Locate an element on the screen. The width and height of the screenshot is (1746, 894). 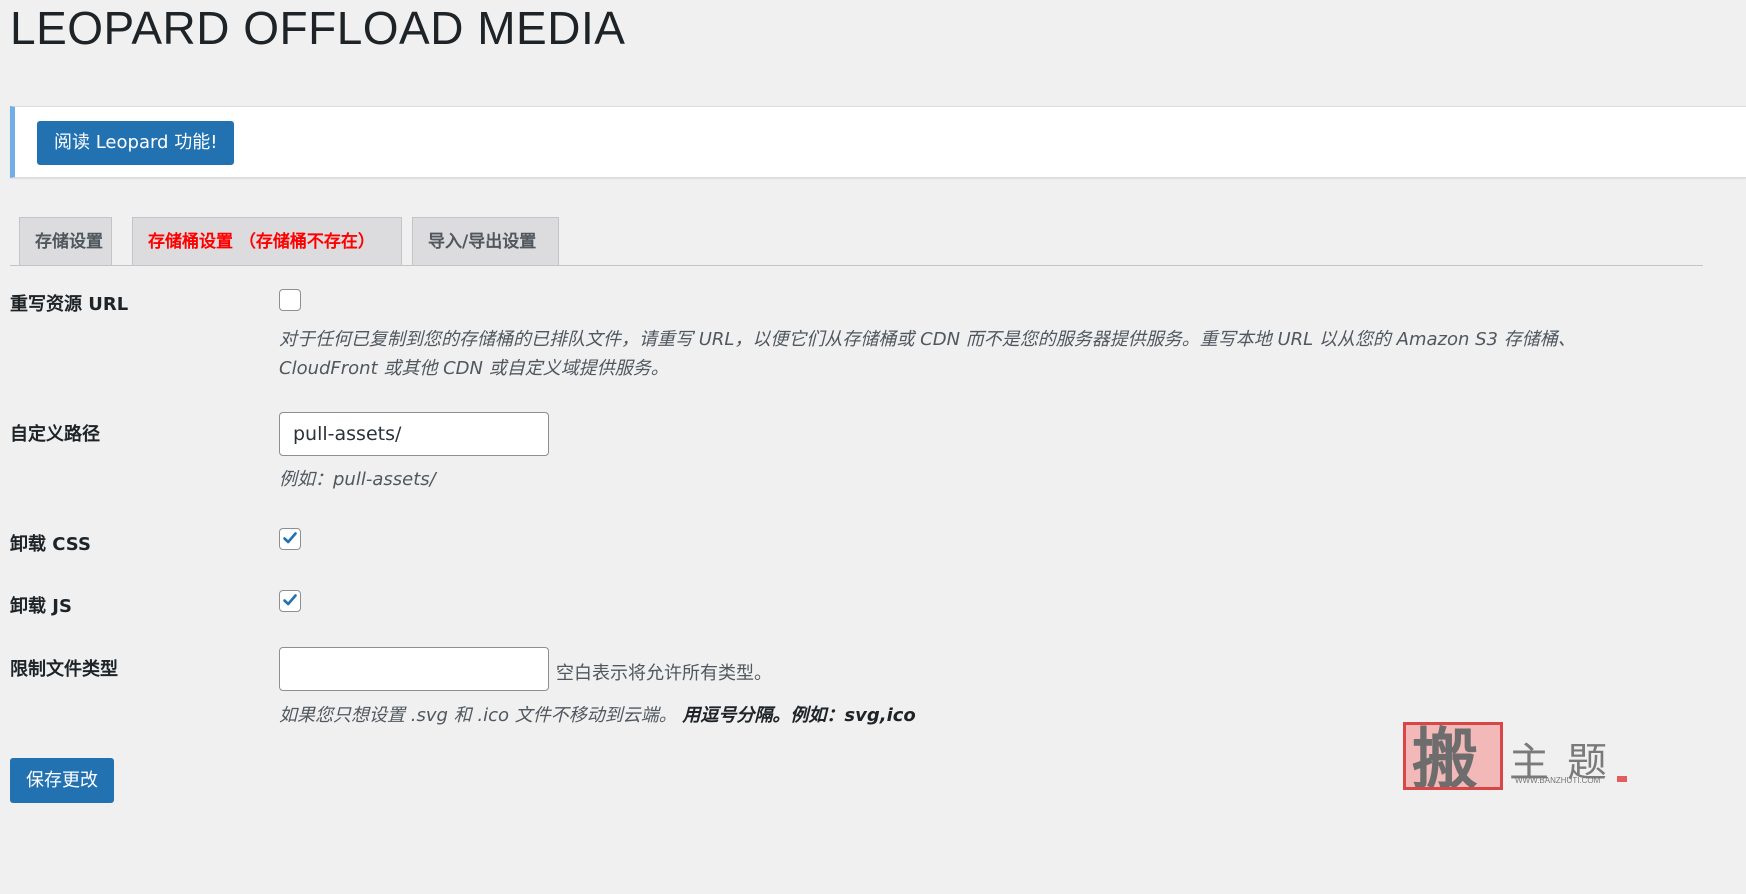
rewrite-url-description-line2: CloudFront 或其他 CDN 或自定义域提供服务。 is located at coordinates (474, 368).